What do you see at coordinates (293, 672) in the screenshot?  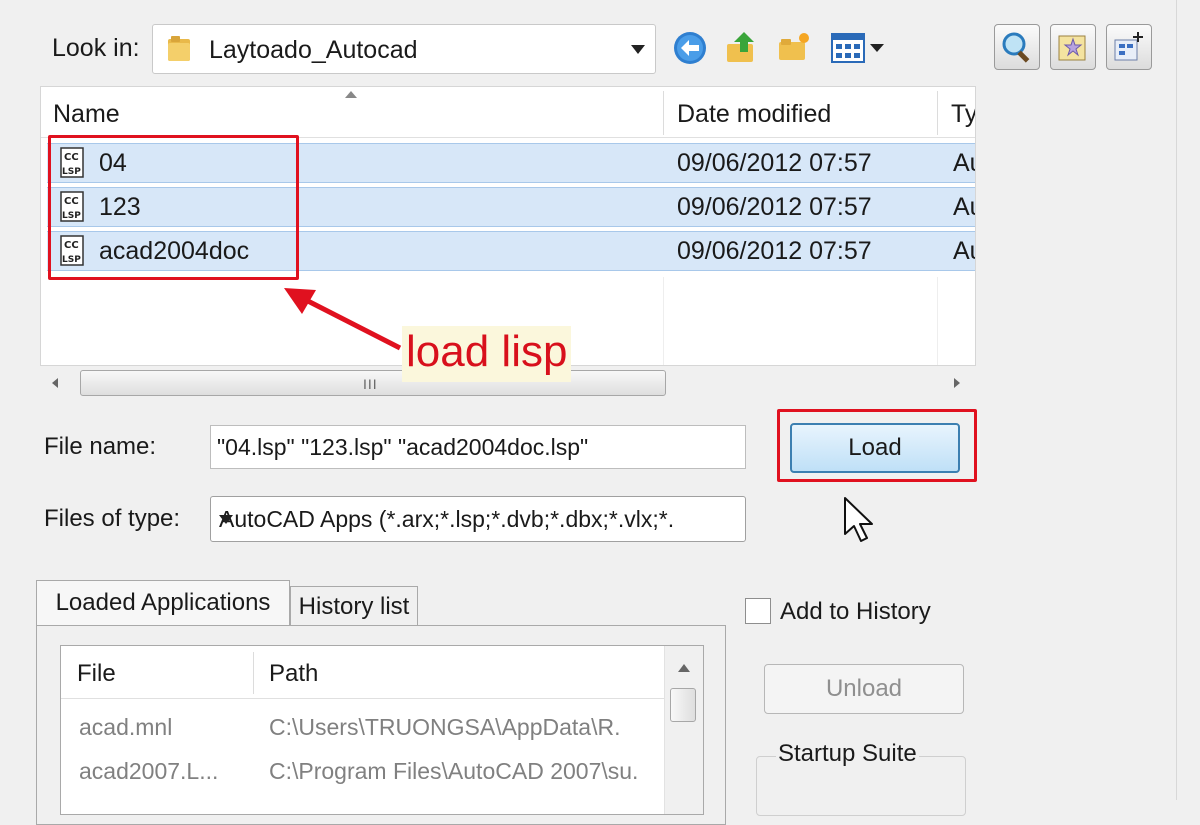 I see `column-path: Path` at bounding box center [293, 672].